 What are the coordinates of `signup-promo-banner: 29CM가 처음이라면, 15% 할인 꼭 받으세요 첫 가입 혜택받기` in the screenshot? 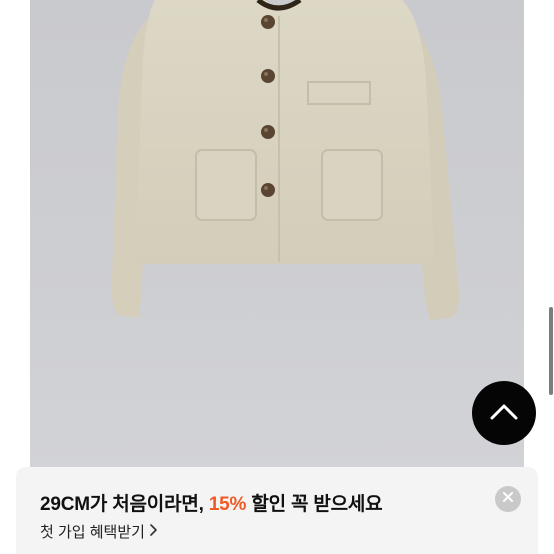 It's located at (277, 510).